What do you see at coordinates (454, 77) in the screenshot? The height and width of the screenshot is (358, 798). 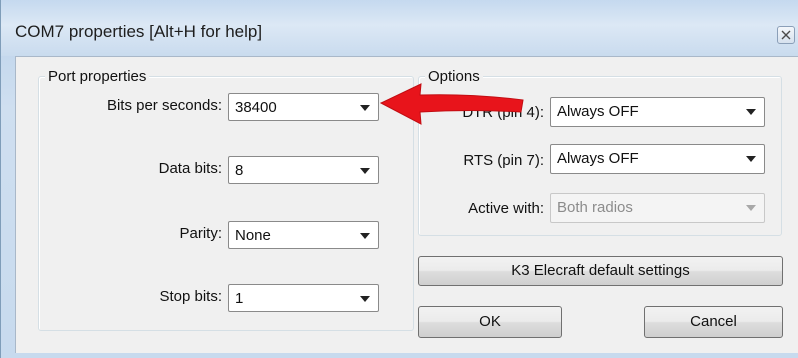 I see `options-title: Options` at bounding box center [454, 77].